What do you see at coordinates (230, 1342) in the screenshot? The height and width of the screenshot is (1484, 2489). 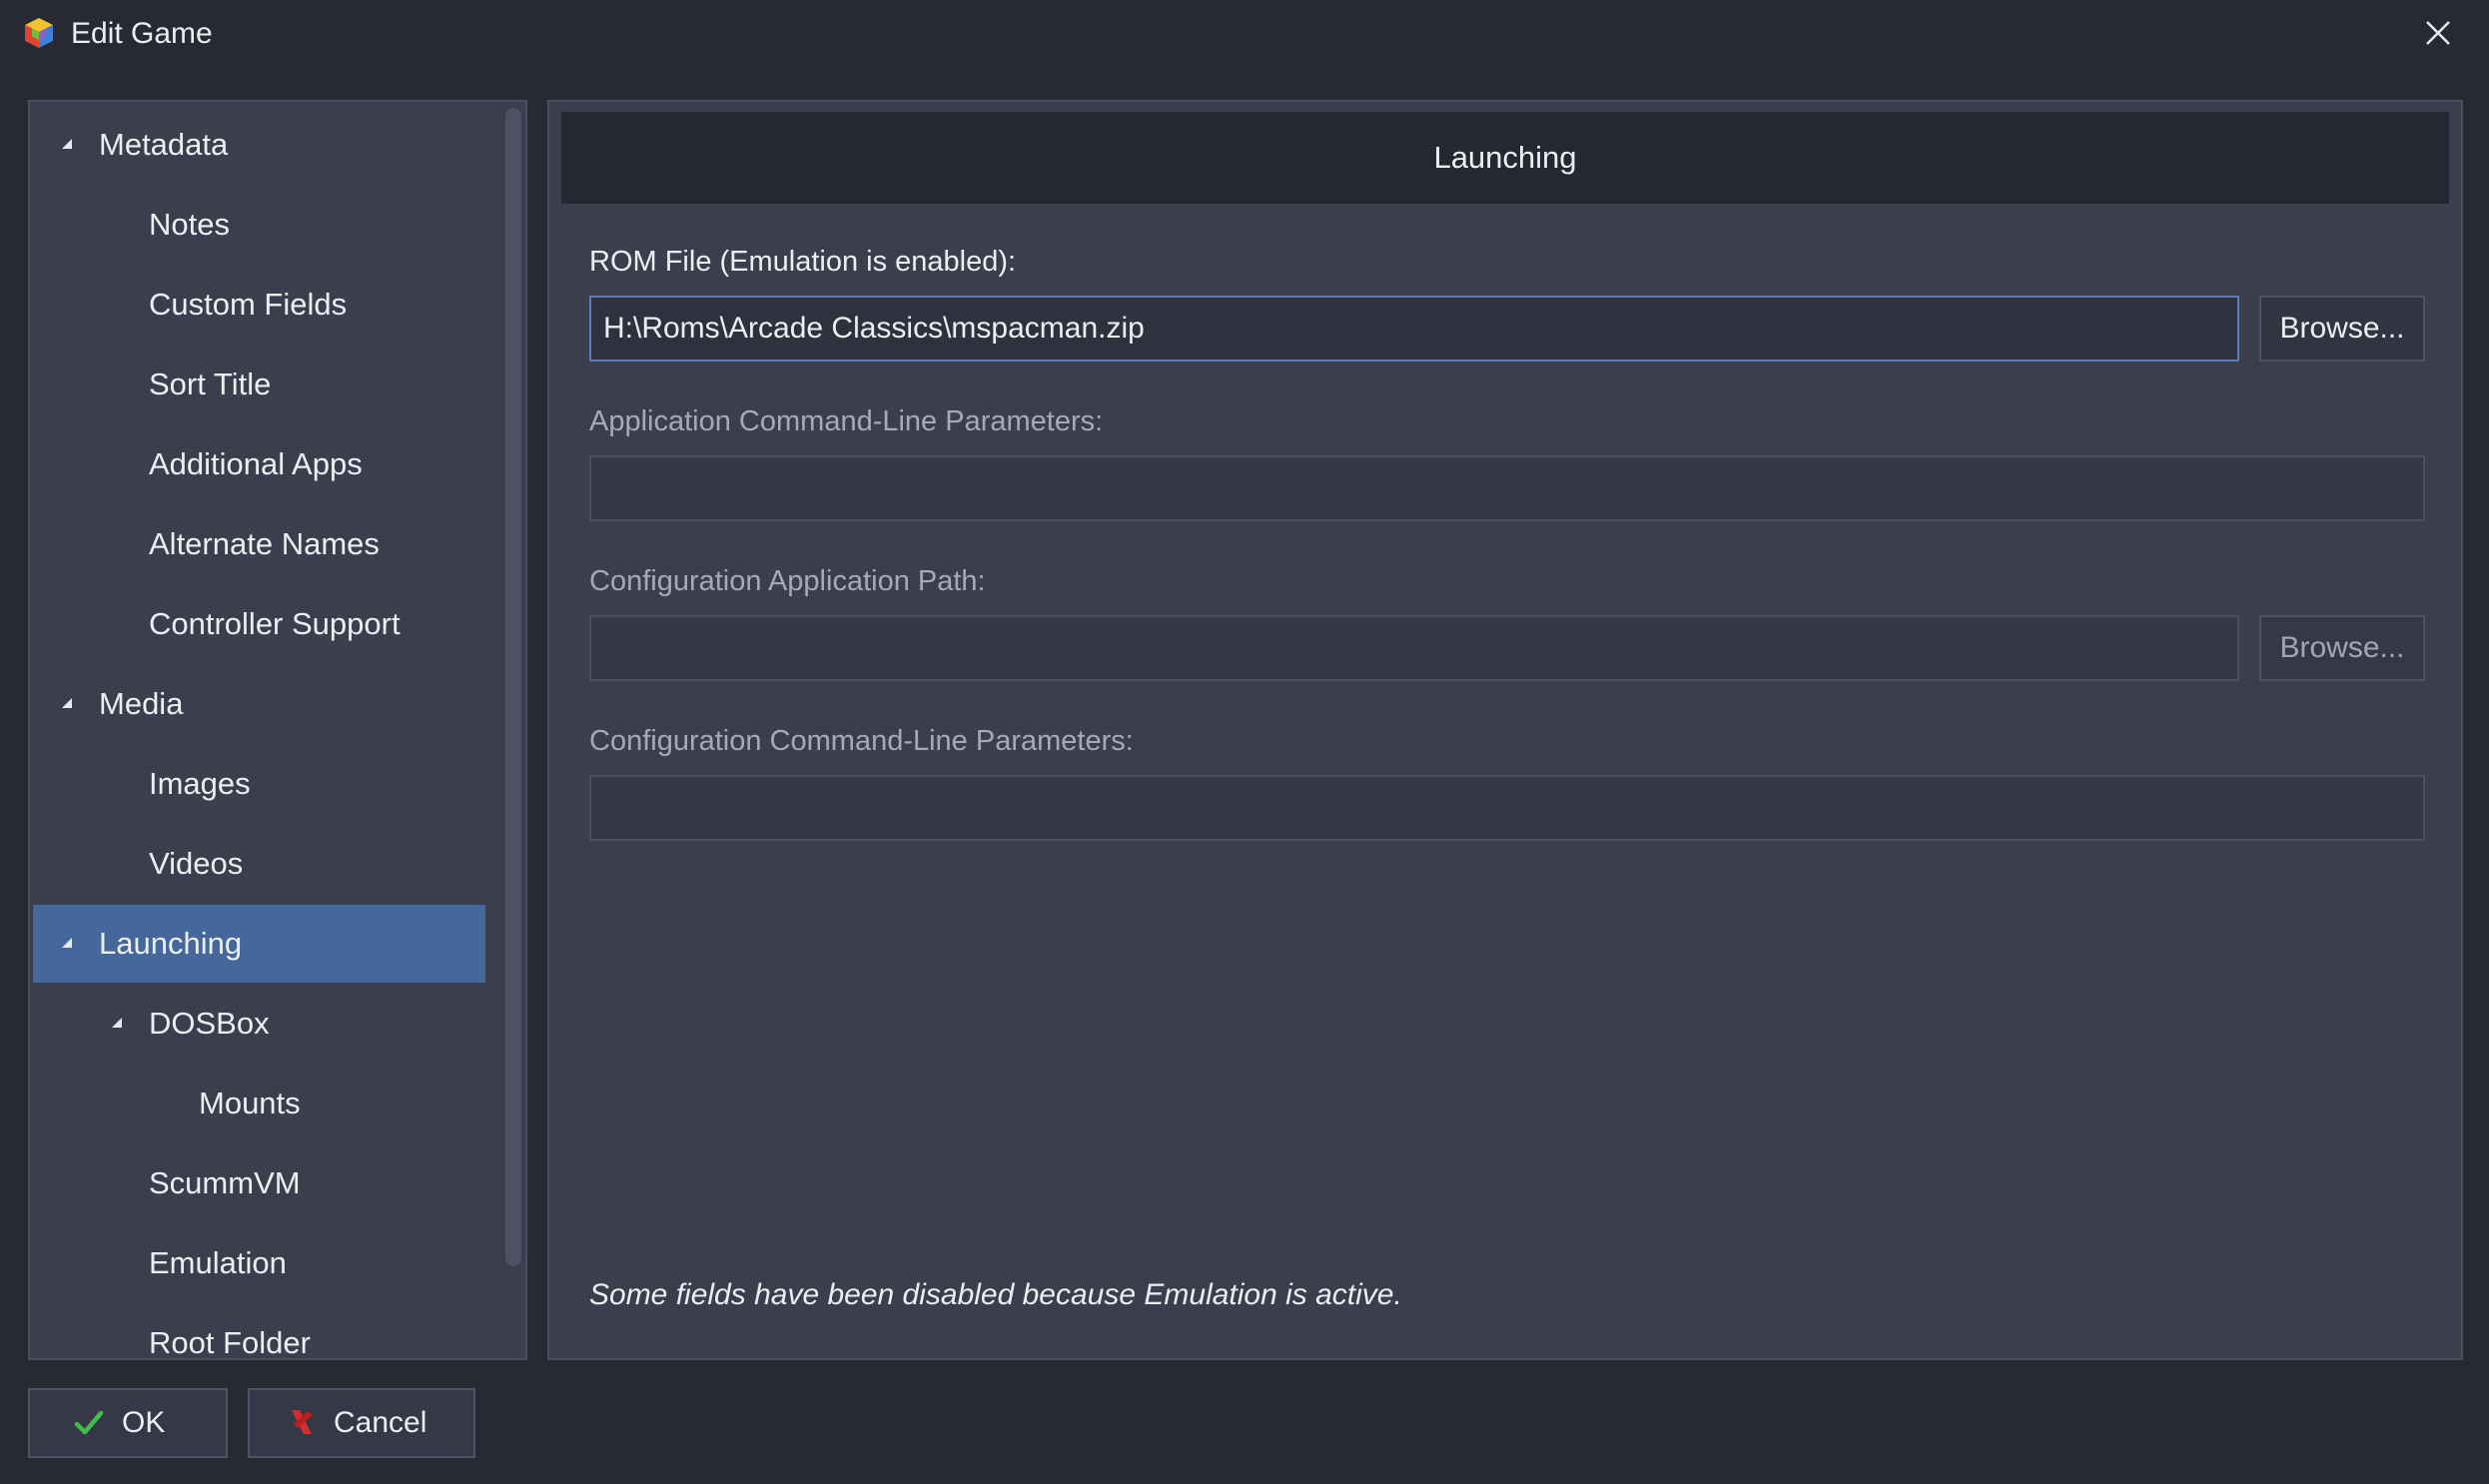 I see `tree-item-label: Root Folder` at bounding box center [230, 1342].